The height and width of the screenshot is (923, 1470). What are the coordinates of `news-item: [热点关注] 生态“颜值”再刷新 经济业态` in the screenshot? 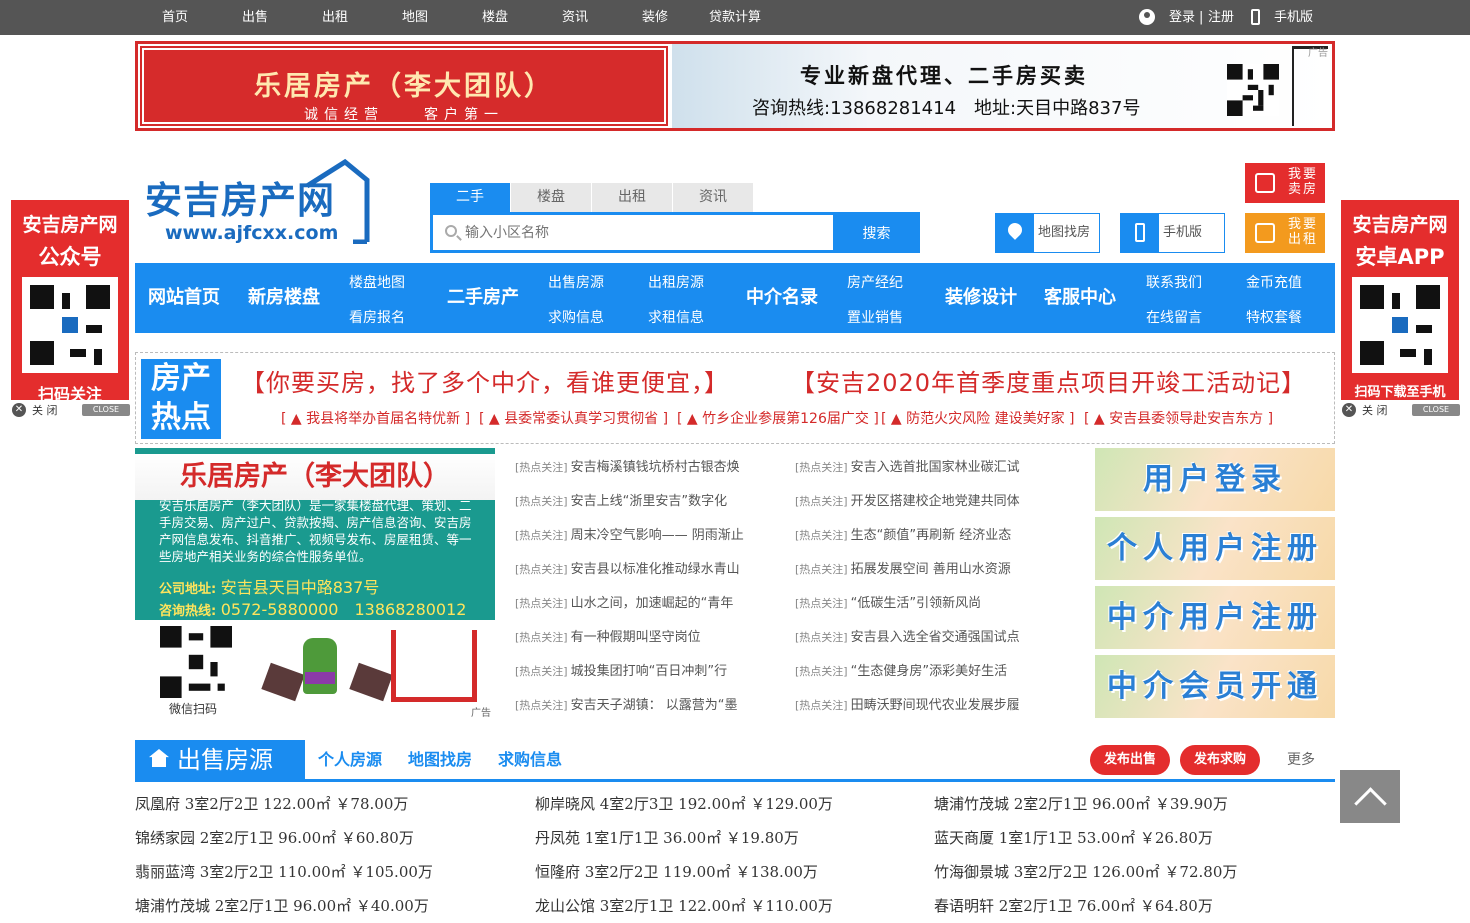 It's located at (925, 541).